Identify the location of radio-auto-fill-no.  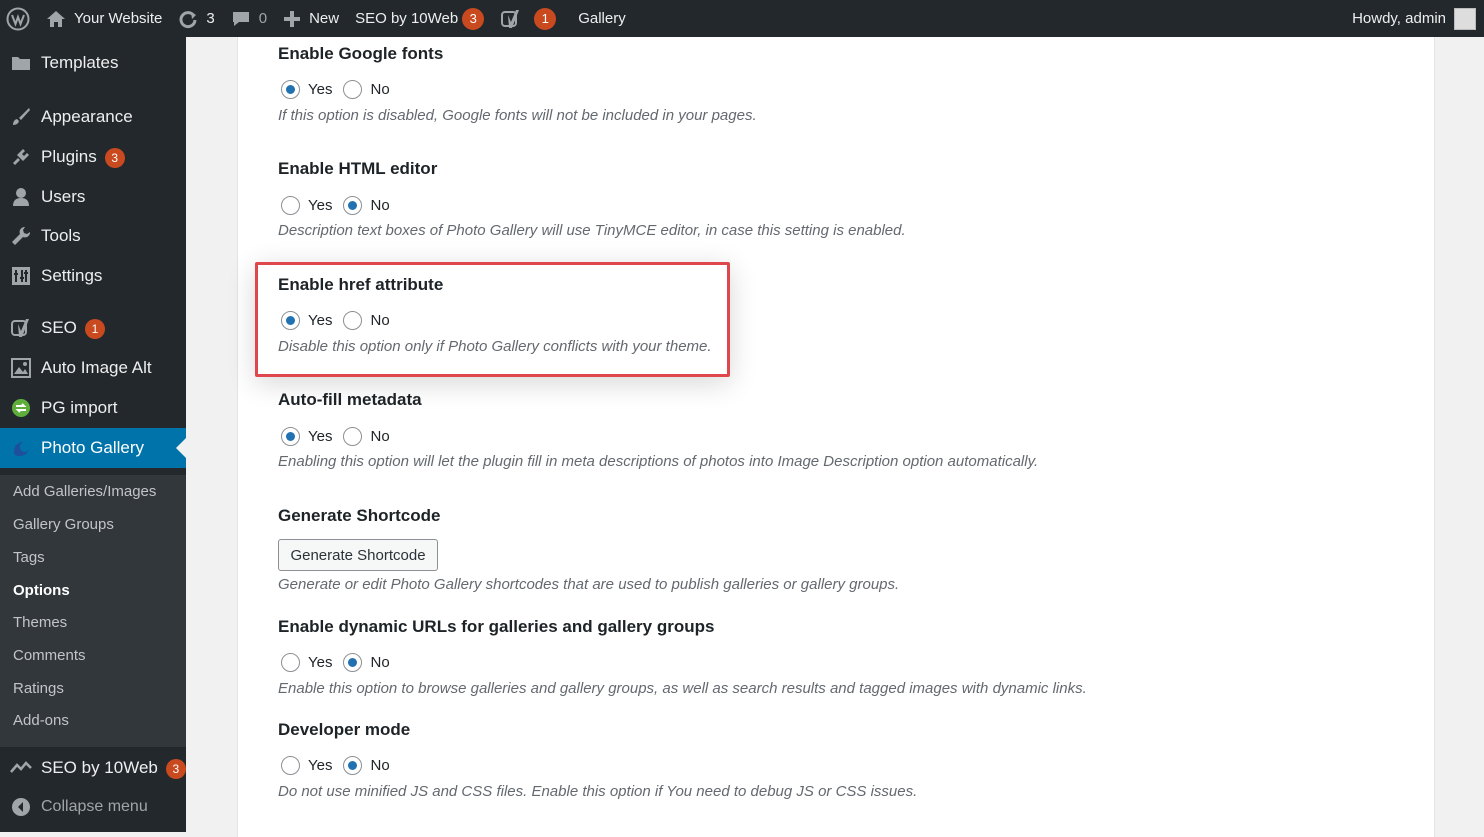
(353, 436).